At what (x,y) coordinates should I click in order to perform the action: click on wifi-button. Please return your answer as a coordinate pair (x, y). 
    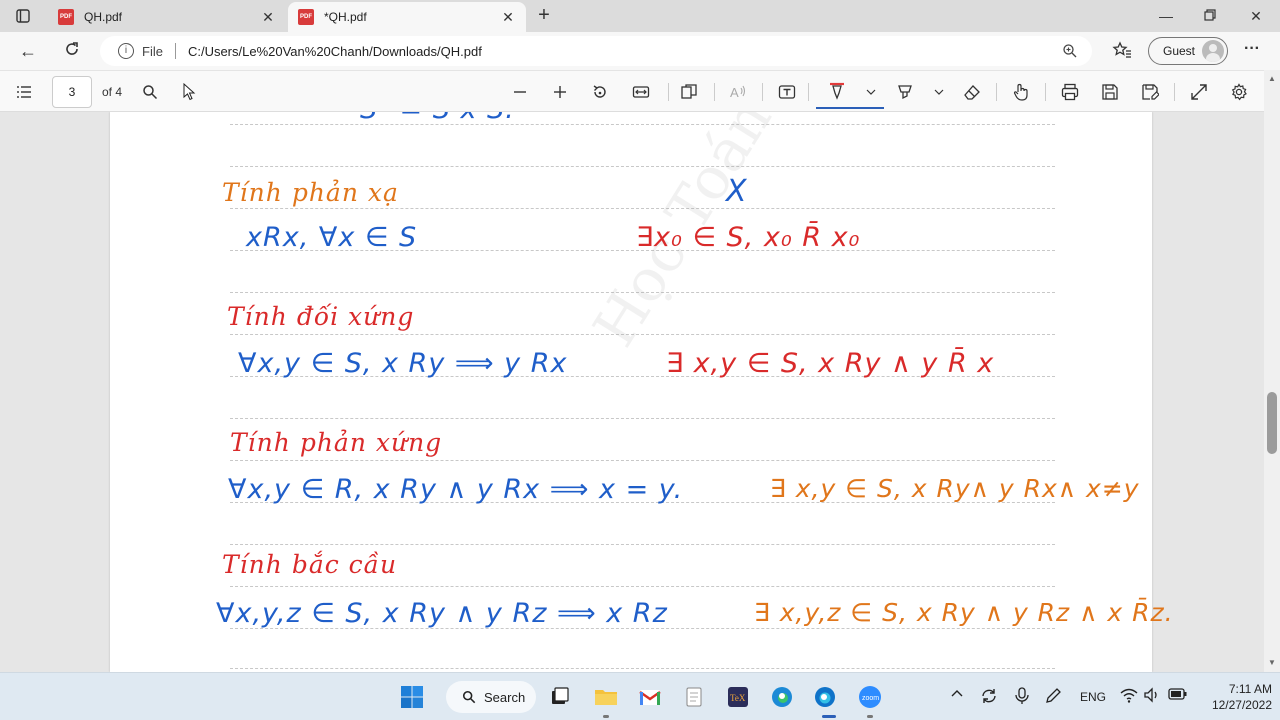
    Looking at the image, I should click on (1129, 696).